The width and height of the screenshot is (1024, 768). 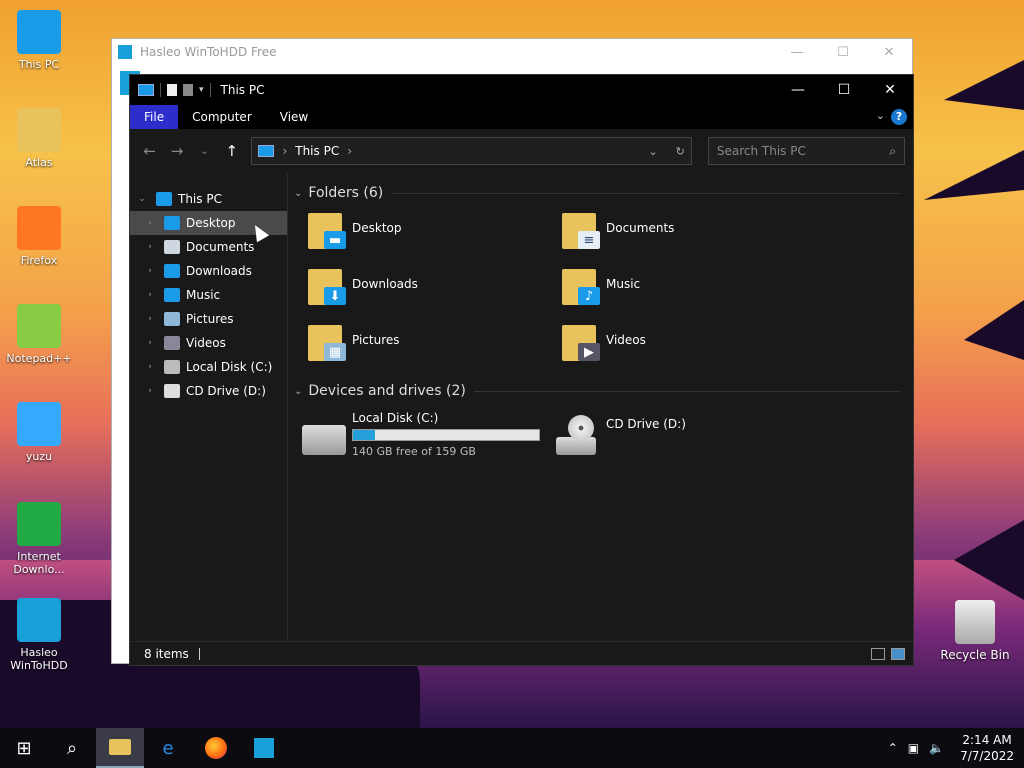 What do you see at coordinates (166, 653) in the screenshot?
I see `item-count: 8 items` at bounding box center [166, 653].